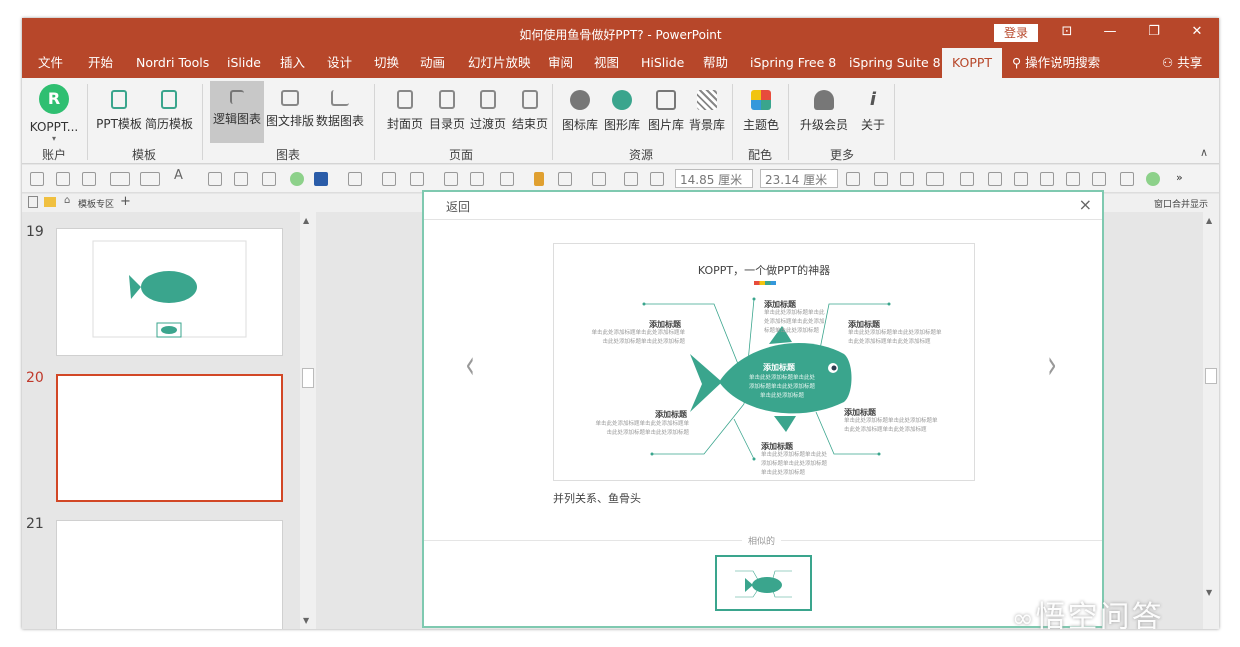  Describe the element at coordinates (763, 583) in the screenshot. I see `similar-template-thumbnail` at that location.